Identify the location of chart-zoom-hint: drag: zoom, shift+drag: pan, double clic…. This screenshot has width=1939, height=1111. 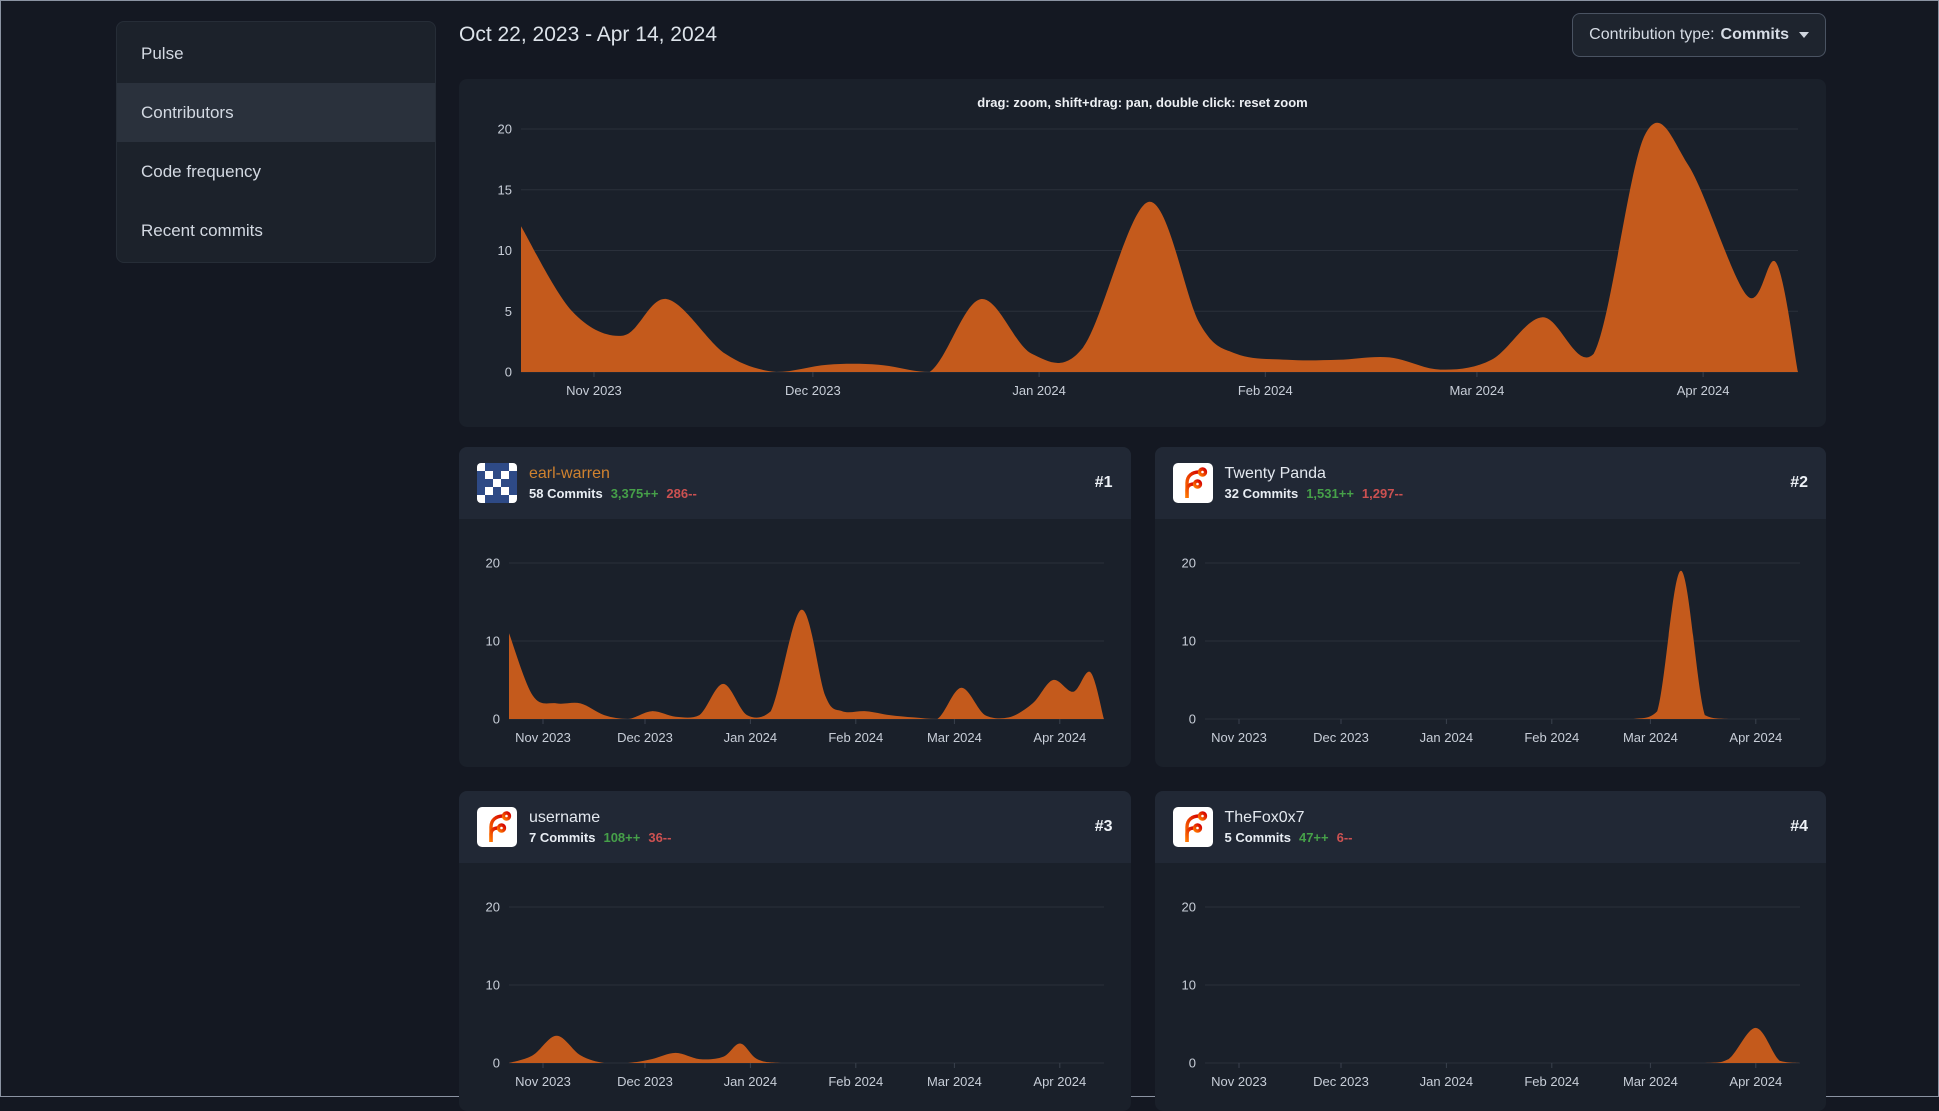
(1142, 102).